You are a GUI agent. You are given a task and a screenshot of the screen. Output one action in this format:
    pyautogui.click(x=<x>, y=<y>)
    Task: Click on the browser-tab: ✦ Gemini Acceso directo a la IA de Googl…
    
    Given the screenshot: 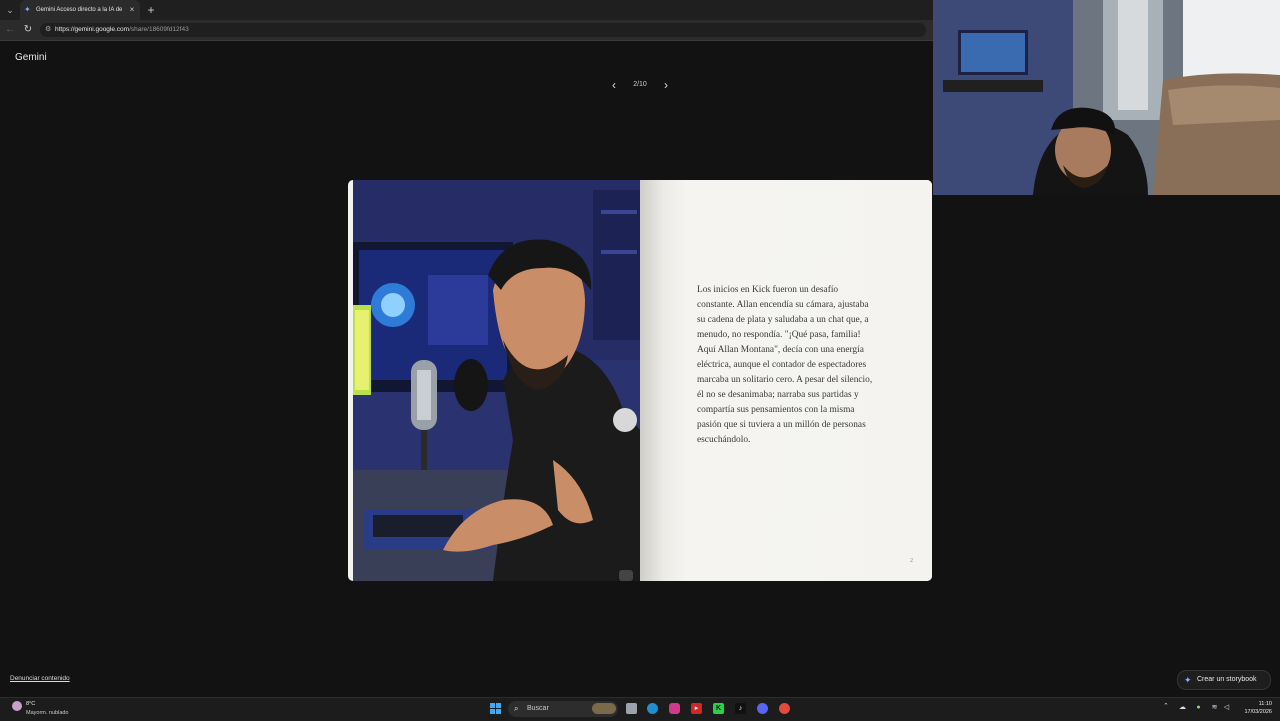 What is the action you would take?
    pyautogui.click(x=80, y=10)
    